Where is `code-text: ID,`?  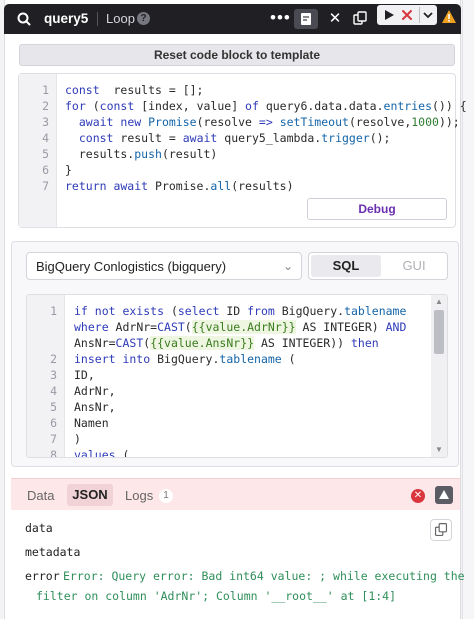 code-text: ID, is located at coordinates (84, 375).